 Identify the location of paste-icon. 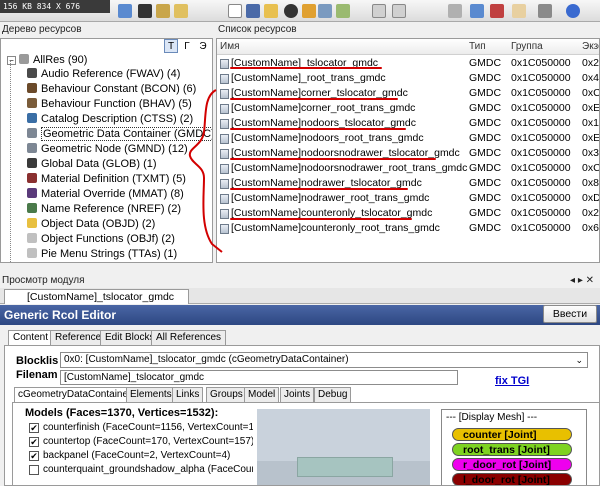
(379, 11).